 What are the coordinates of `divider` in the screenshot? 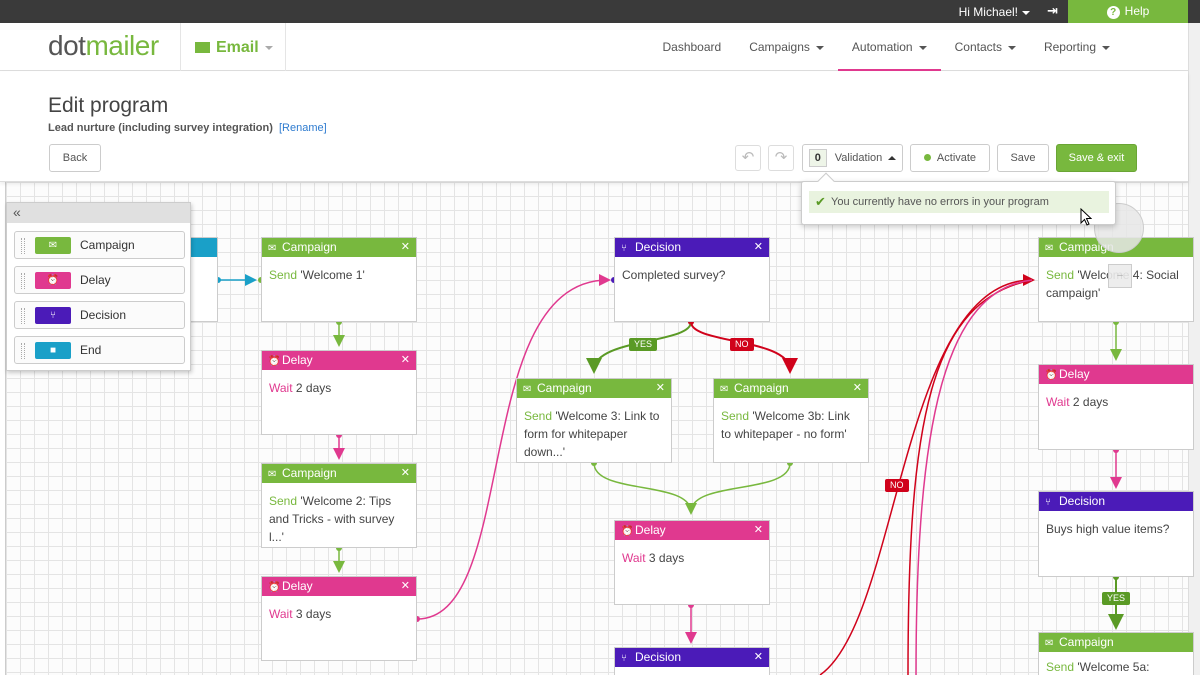 It's located at (180, 47).